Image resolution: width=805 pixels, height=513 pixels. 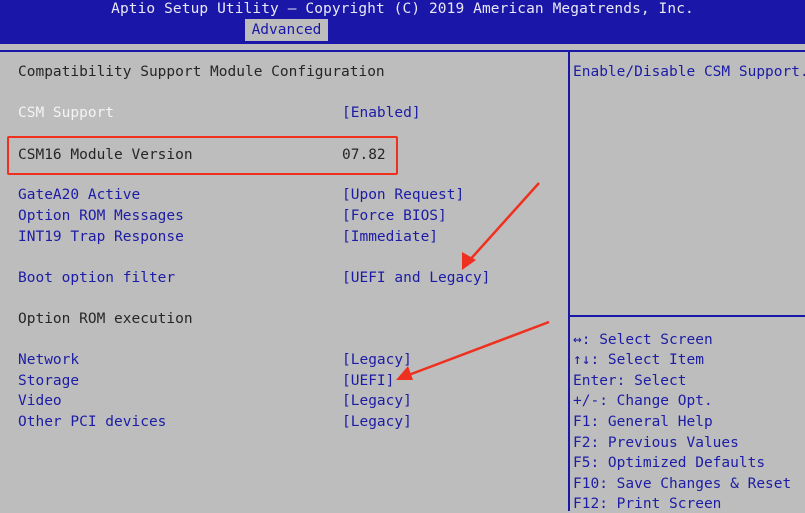 I want to click on key-hint-enter: Enter: Select, so click(x=630, y=381).